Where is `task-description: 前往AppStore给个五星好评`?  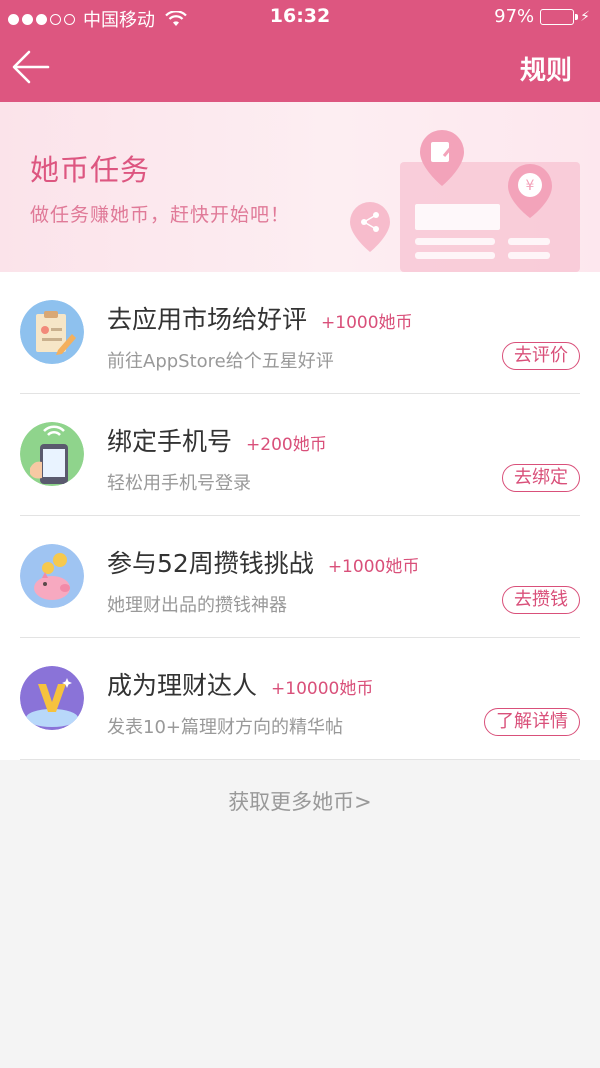
task-description: 前往AppStore给个五星好评 is located at coordinates (220, 361).